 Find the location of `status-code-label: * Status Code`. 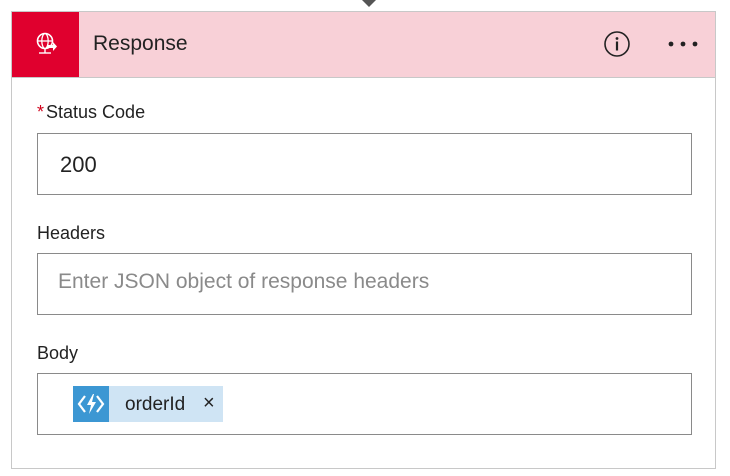

status-code-label: * Status Code is located at coordinates (91, 112).